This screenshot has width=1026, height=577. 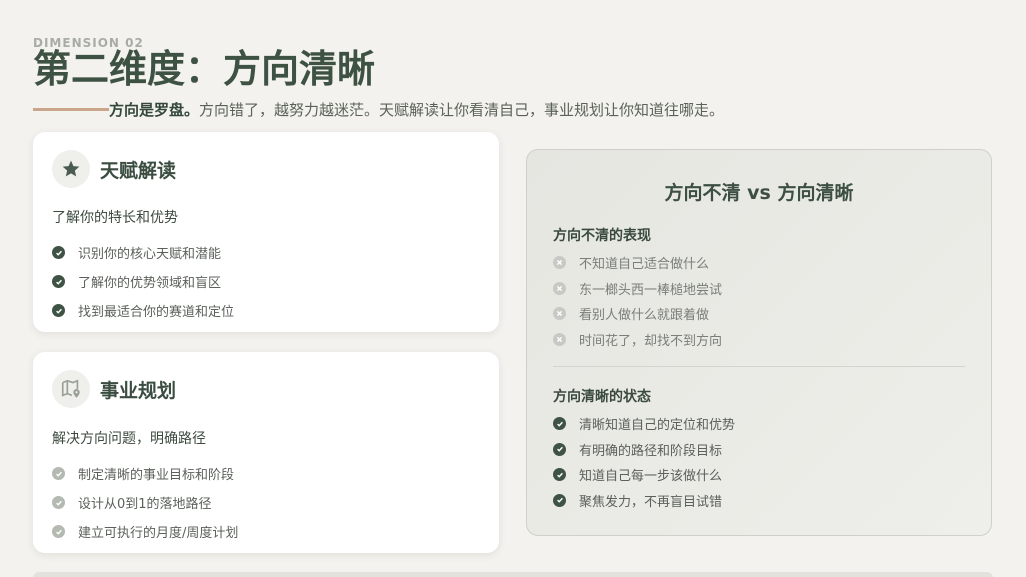 I want to click on panel-title: 方向不清 vs 方向清晰, so click(x=759, y=193).